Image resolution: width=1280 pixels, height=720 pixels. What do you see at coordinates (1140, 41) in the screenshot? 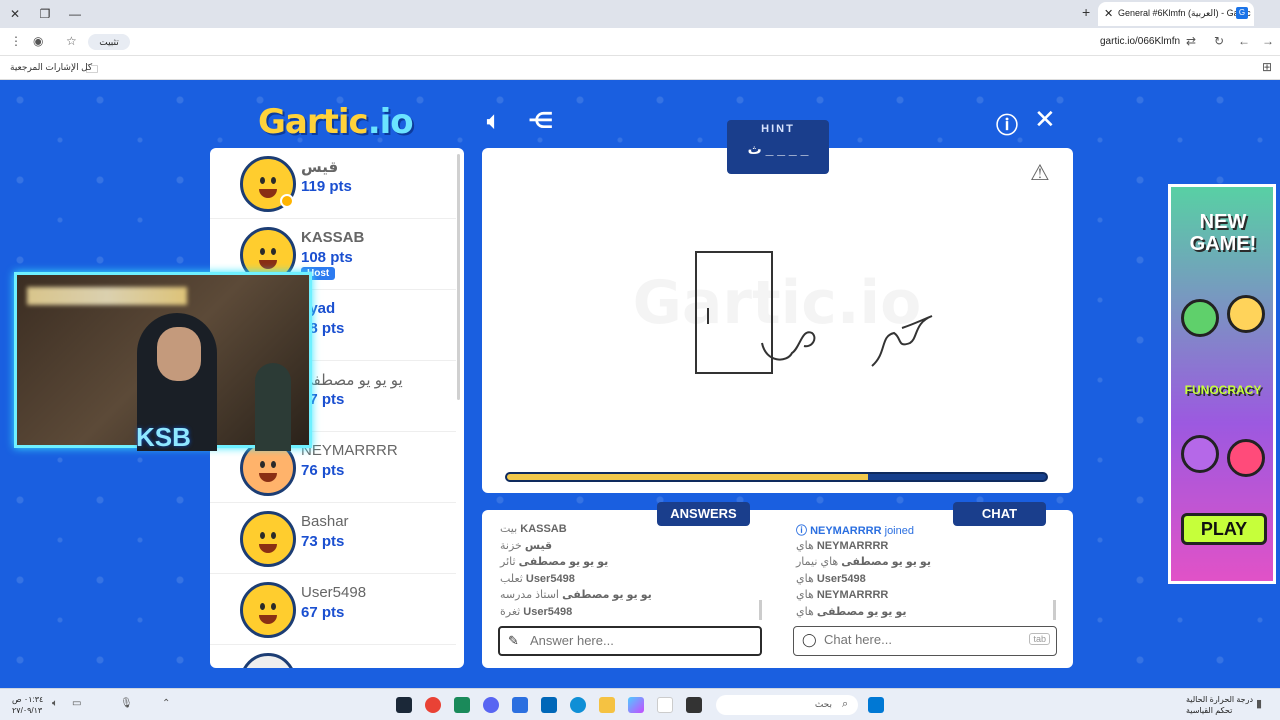
I see `url-text: gartic.io/066Klmfn` at bounding box center [1140, 41].